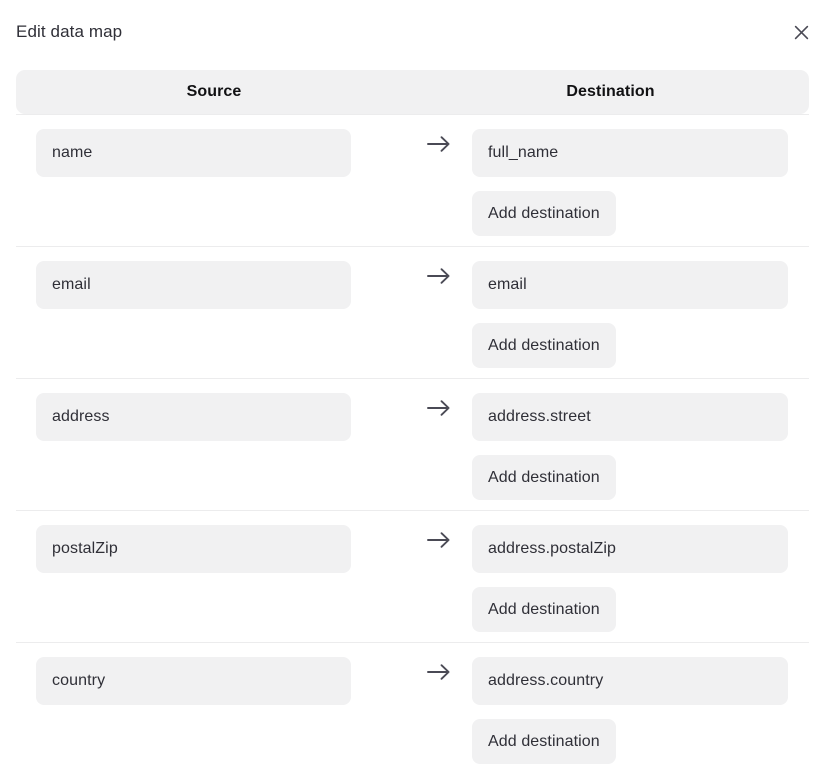 Image resolution: width=825 pixels, height=774 pixels. What do you see at coordinates (630, 549) in the screenshot?
I see `destination-field: address.postalZip` at bounding box center [630, 549].